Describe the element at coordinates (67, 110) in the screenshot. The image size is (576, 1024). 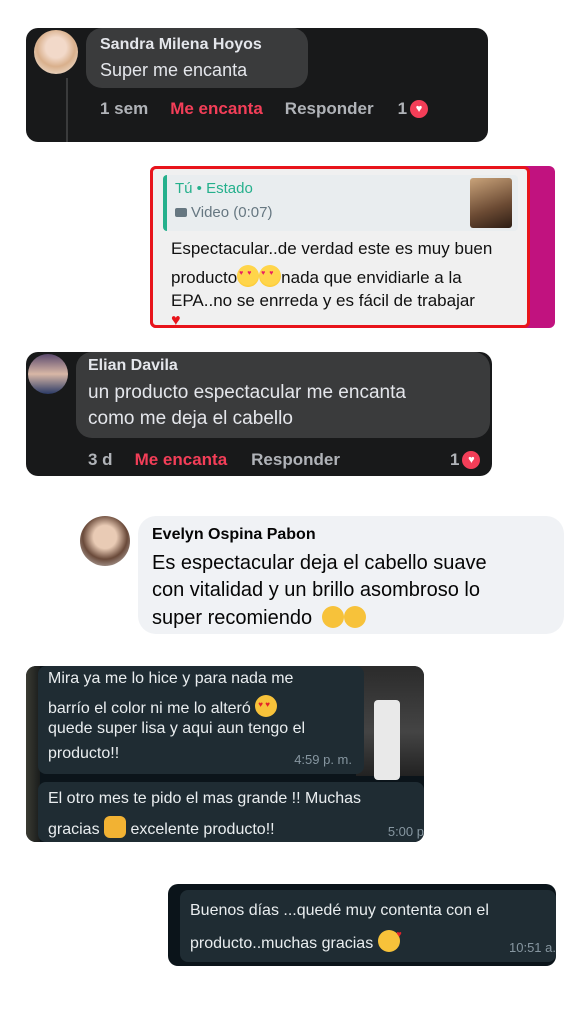
I see `thread-line` at that location.